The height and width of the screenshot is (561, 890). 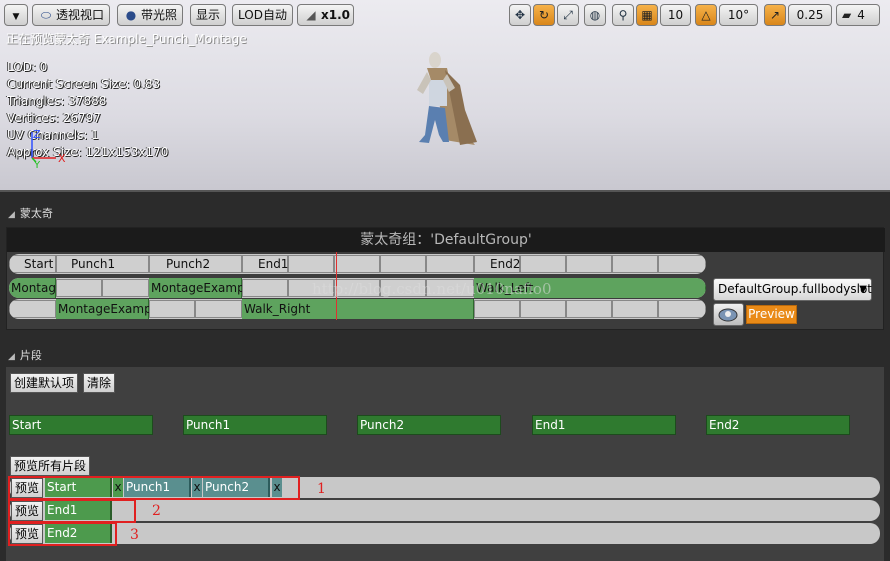 I want to click on world-local-button: ◍, so click(x=595, y=15).